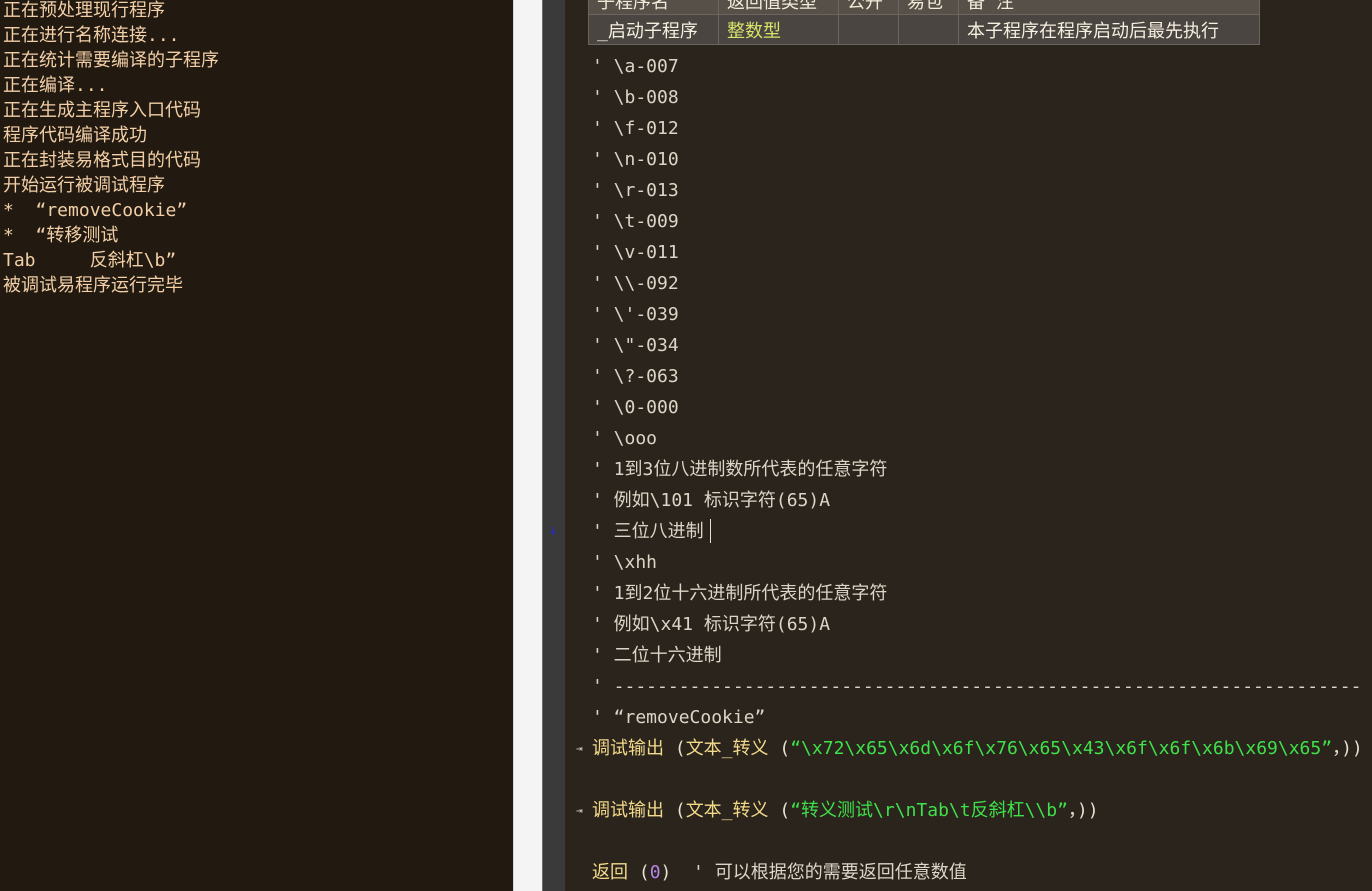 The image size is (1372, 891). Describe the element at coordinates (635, 376) in the screenshot. I see `comment-line: ' \?-063` at that location.